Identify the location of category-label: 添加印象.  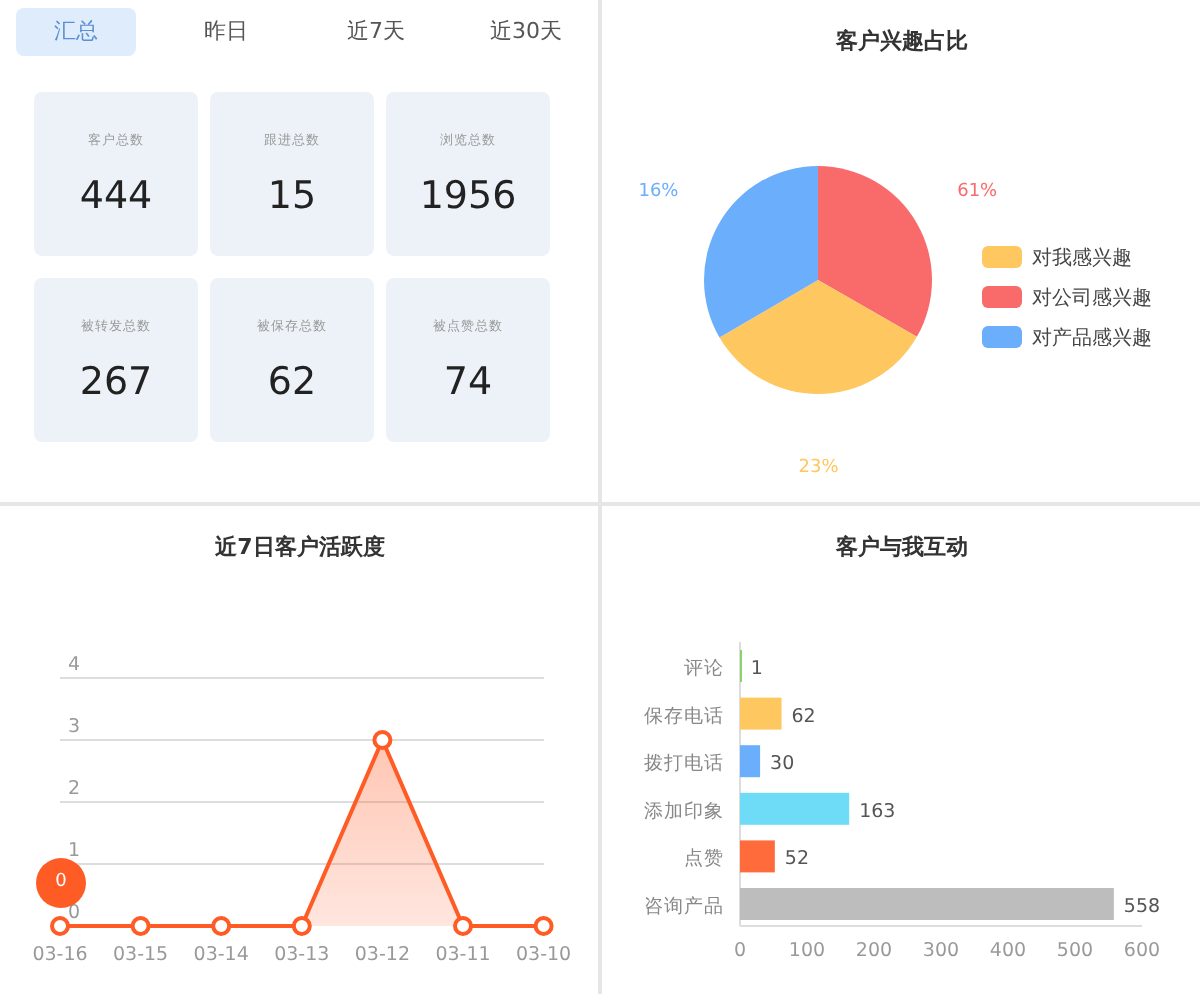
(684, 811).